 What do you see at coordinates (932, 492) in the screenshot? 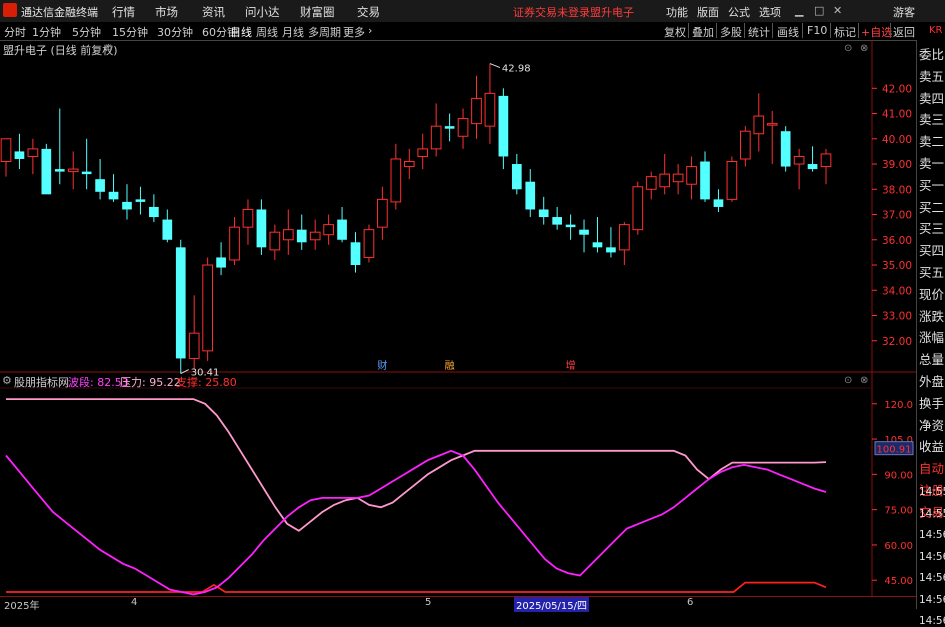
I see `tick-time: 14:55` at bounding box center [932, 492].